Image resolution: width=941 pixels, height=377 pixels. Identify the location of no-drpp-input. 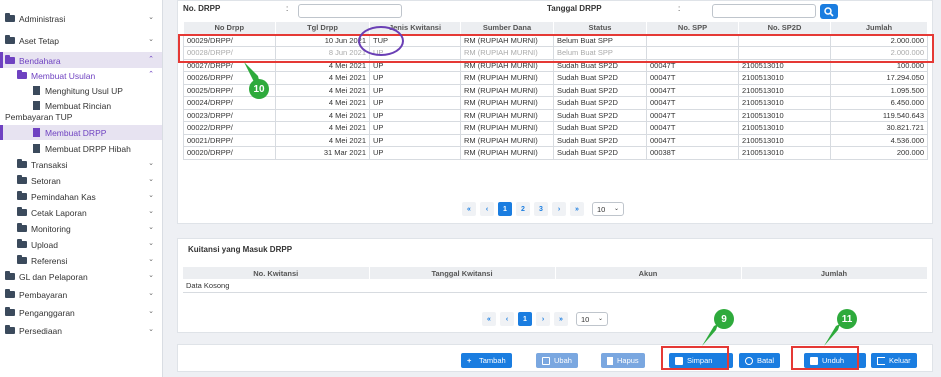
(350, 11).